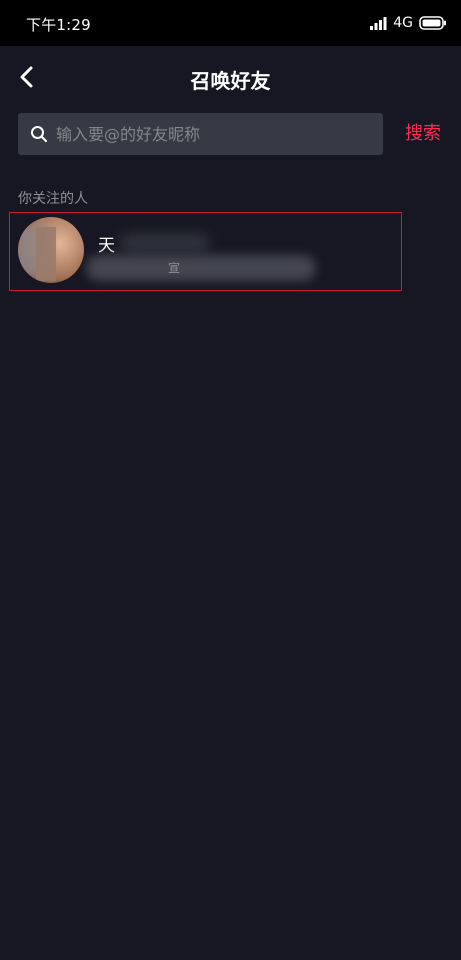 This screenshot has width=461, height=960. I want to click on privacy-blur-name, so click(165, 243).